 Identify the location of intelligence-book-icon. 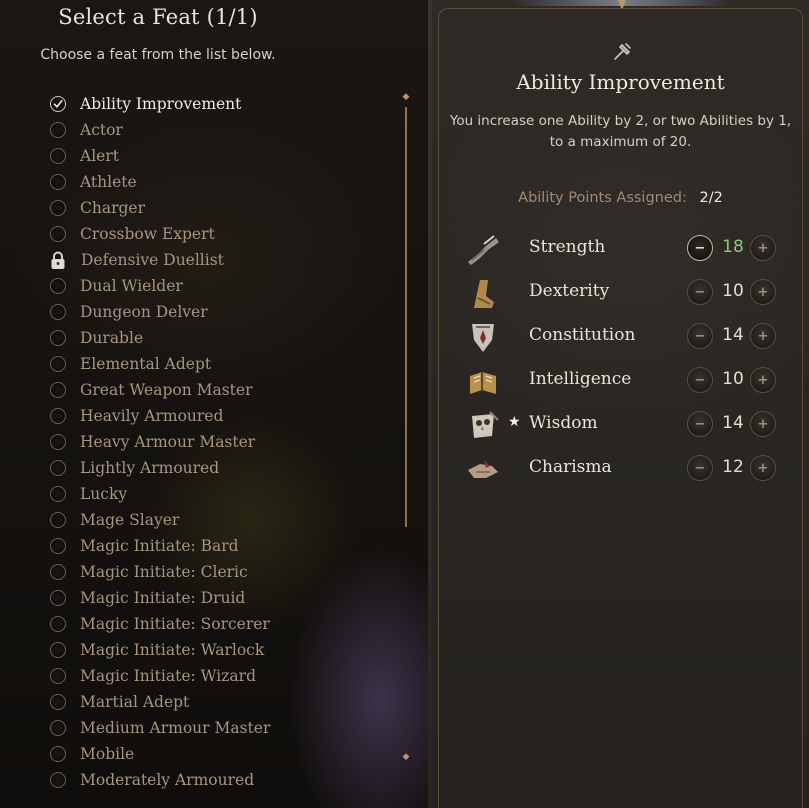
(483, 382).